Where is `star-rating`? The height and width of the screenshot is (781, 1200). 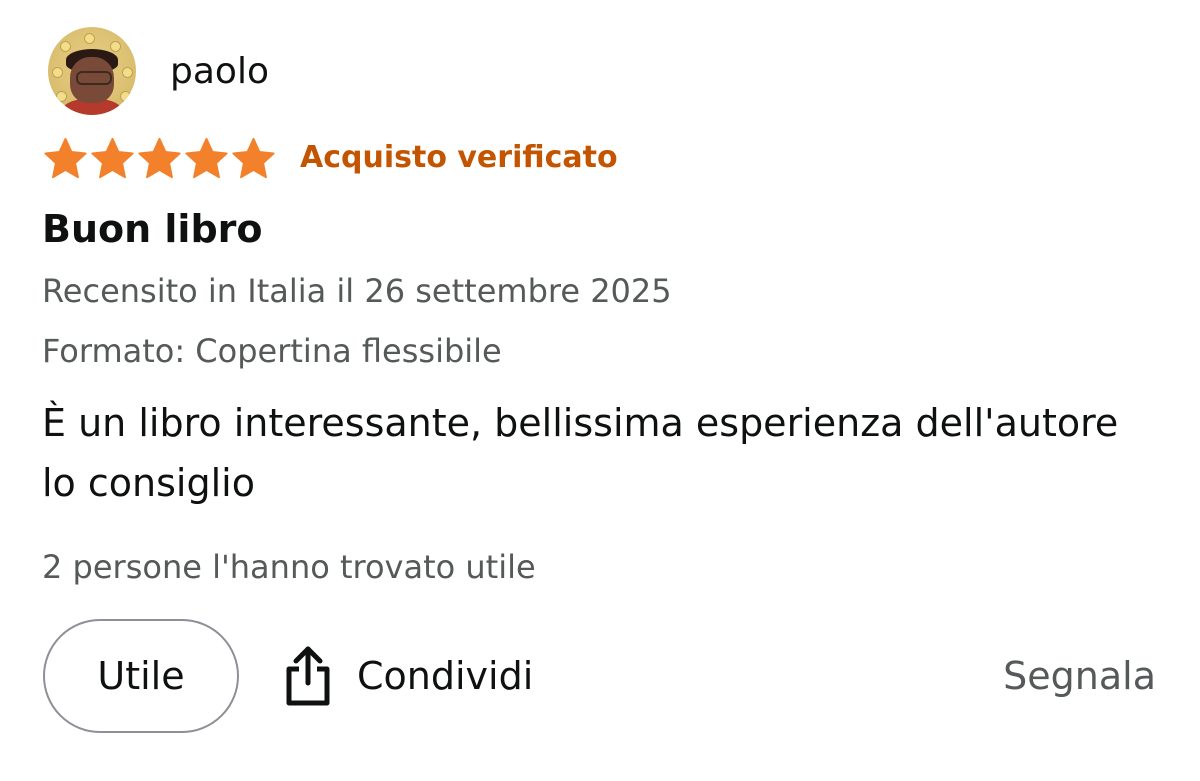
star-rating is located at coordinates (159, 159).